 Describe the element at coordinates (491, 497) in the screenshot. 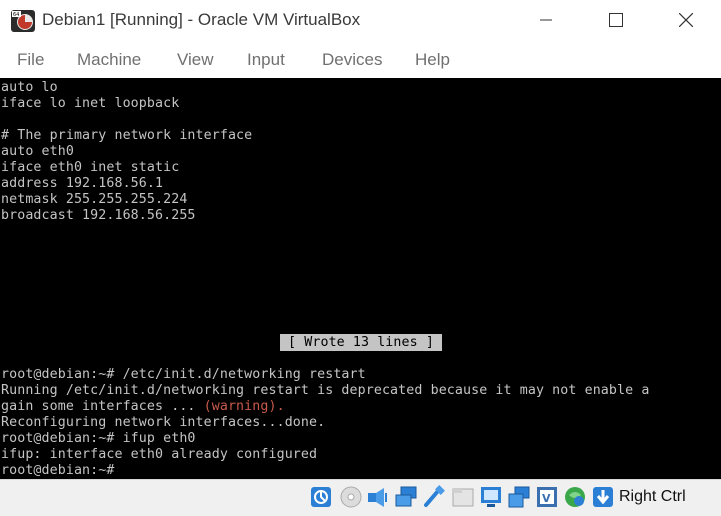

I see `display-icon` at that location.